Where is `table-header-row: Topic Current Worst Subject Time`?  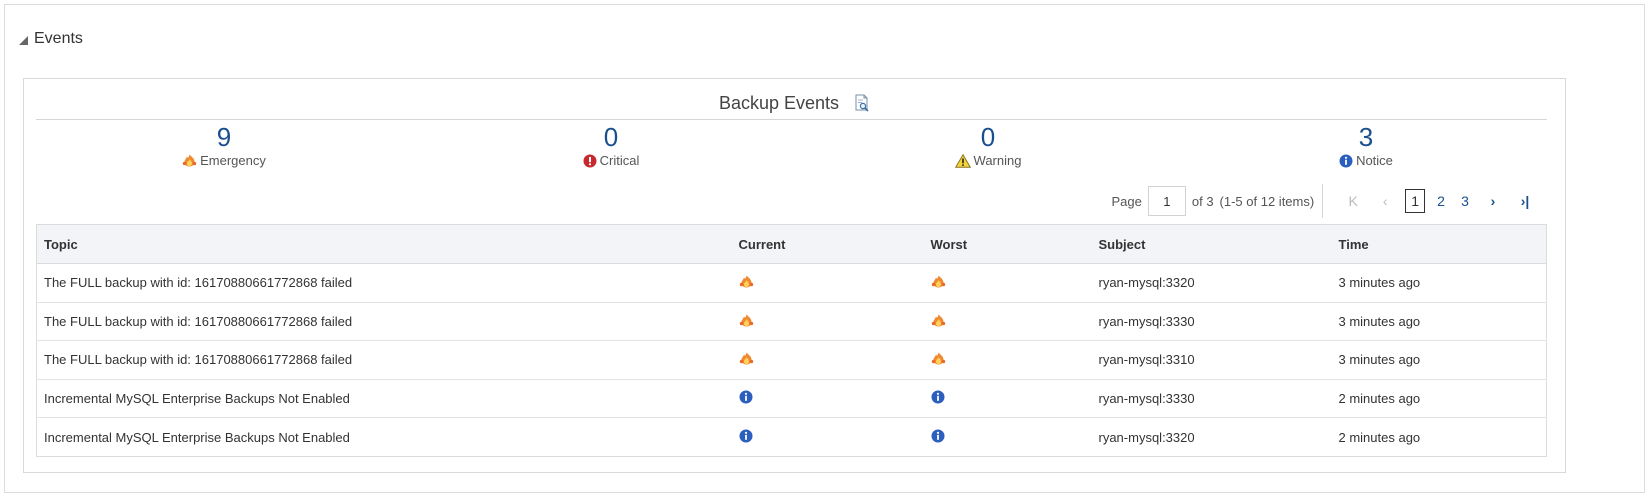
table-header-row: Topic Current Worst Subject Time is located at coordinates (791, 244).